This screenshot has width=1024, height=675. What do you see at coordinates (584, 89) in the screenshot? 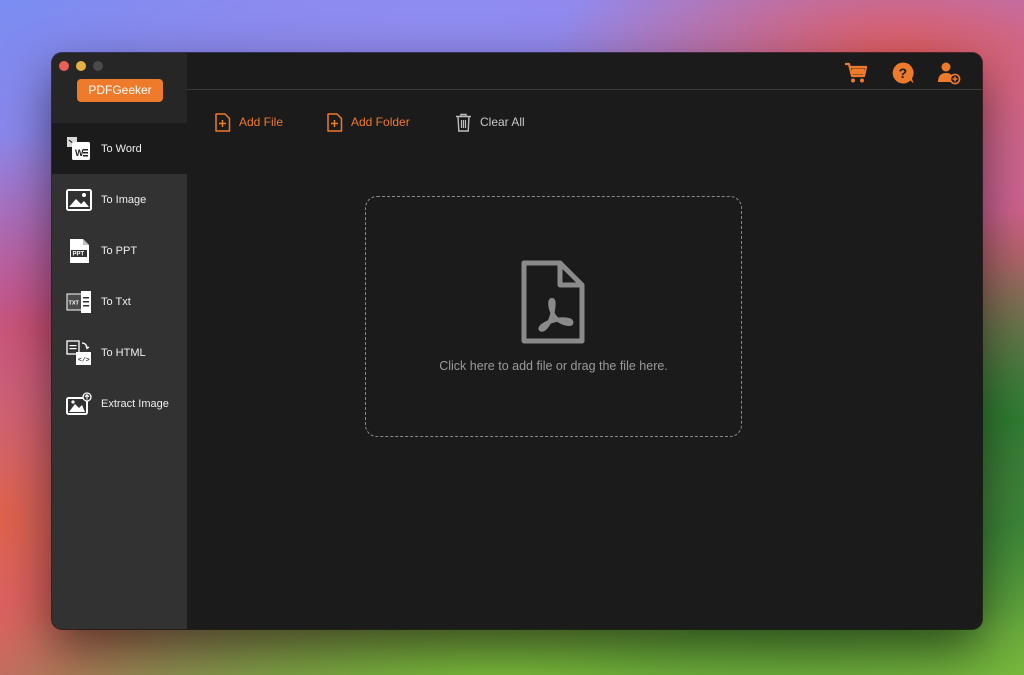
I see `top-divider` at bounding box center [584, 89].